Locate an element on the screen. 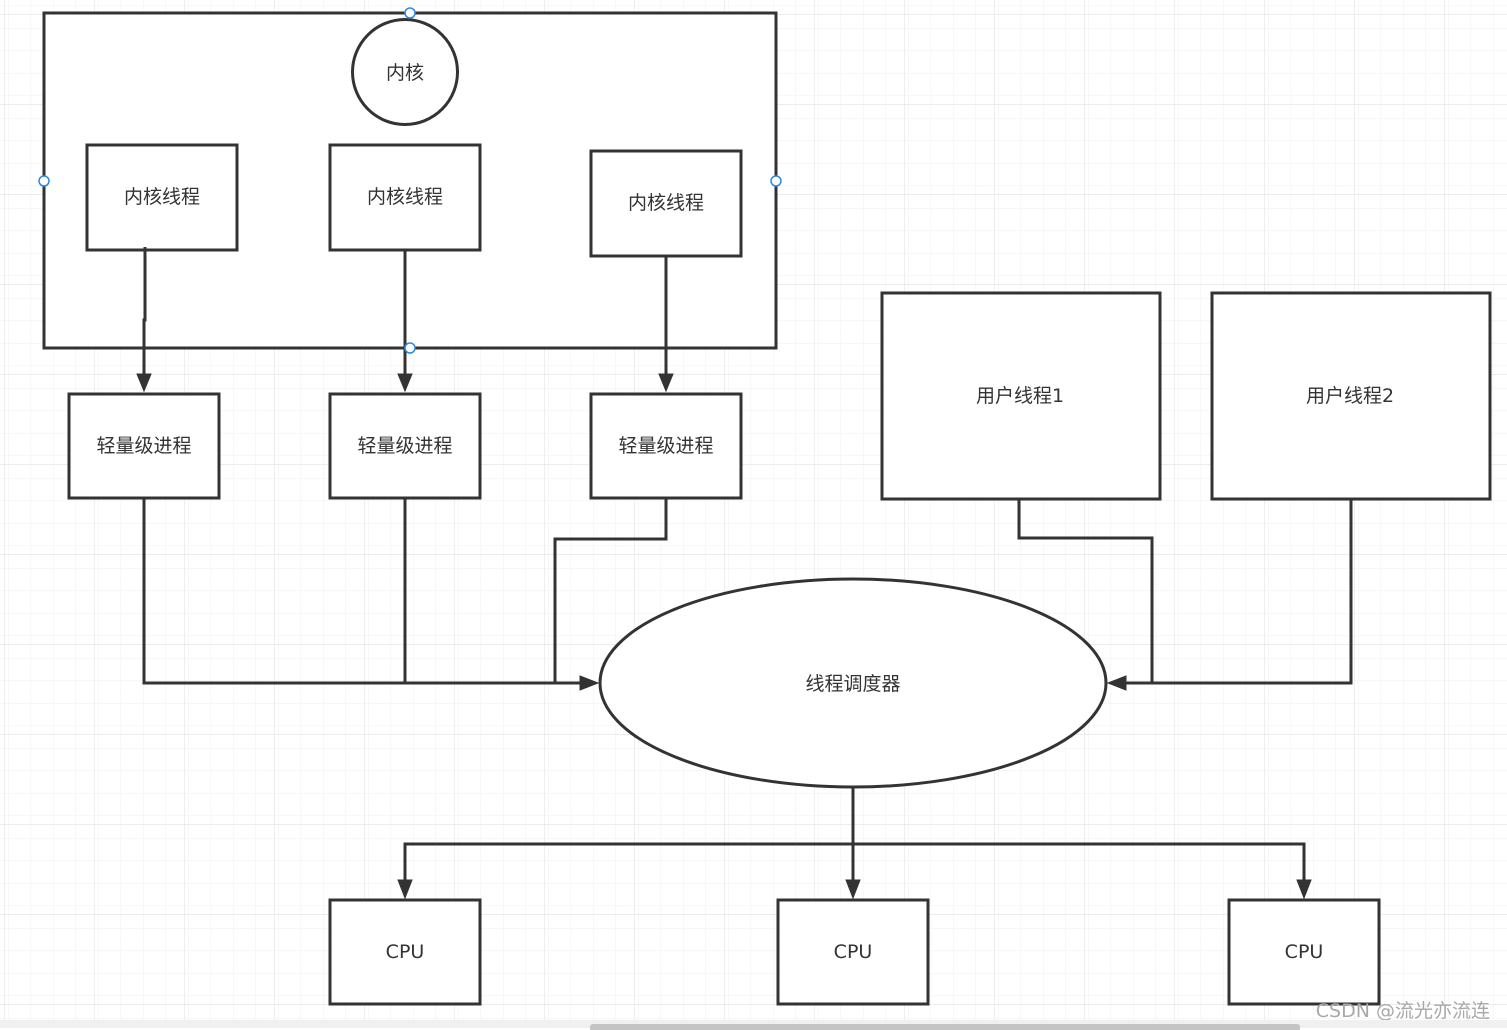 The height and width of the screenshot is (1030, 1507). kernel-thread-1: 内核线程 is located at coordinates (162, 197).